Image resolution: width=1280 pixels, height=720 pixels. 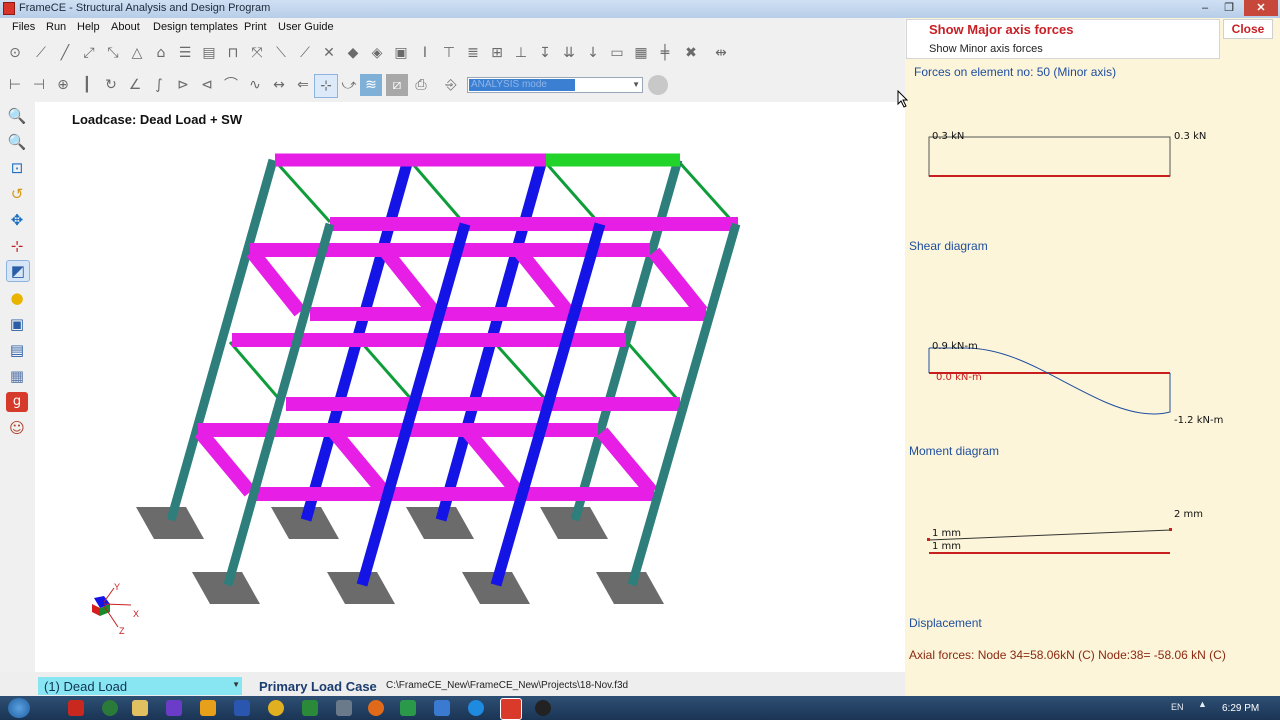 What do you see at coordinates (281, 53) in the screenshot?
I see `brace-icon: ⟍` at bounding box center [281, 53].